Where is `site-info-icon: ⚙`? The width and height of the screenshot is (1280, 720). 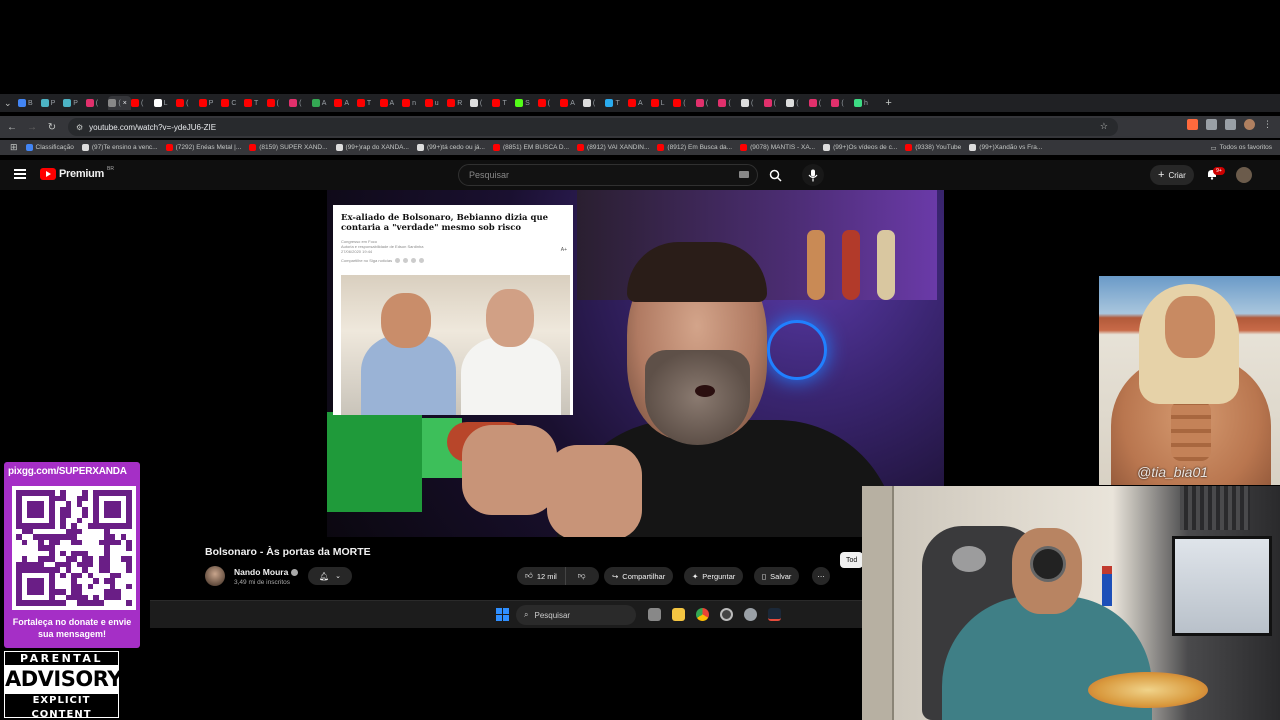 site-info-icon: ⚙ is located at coordinates (79, 127).